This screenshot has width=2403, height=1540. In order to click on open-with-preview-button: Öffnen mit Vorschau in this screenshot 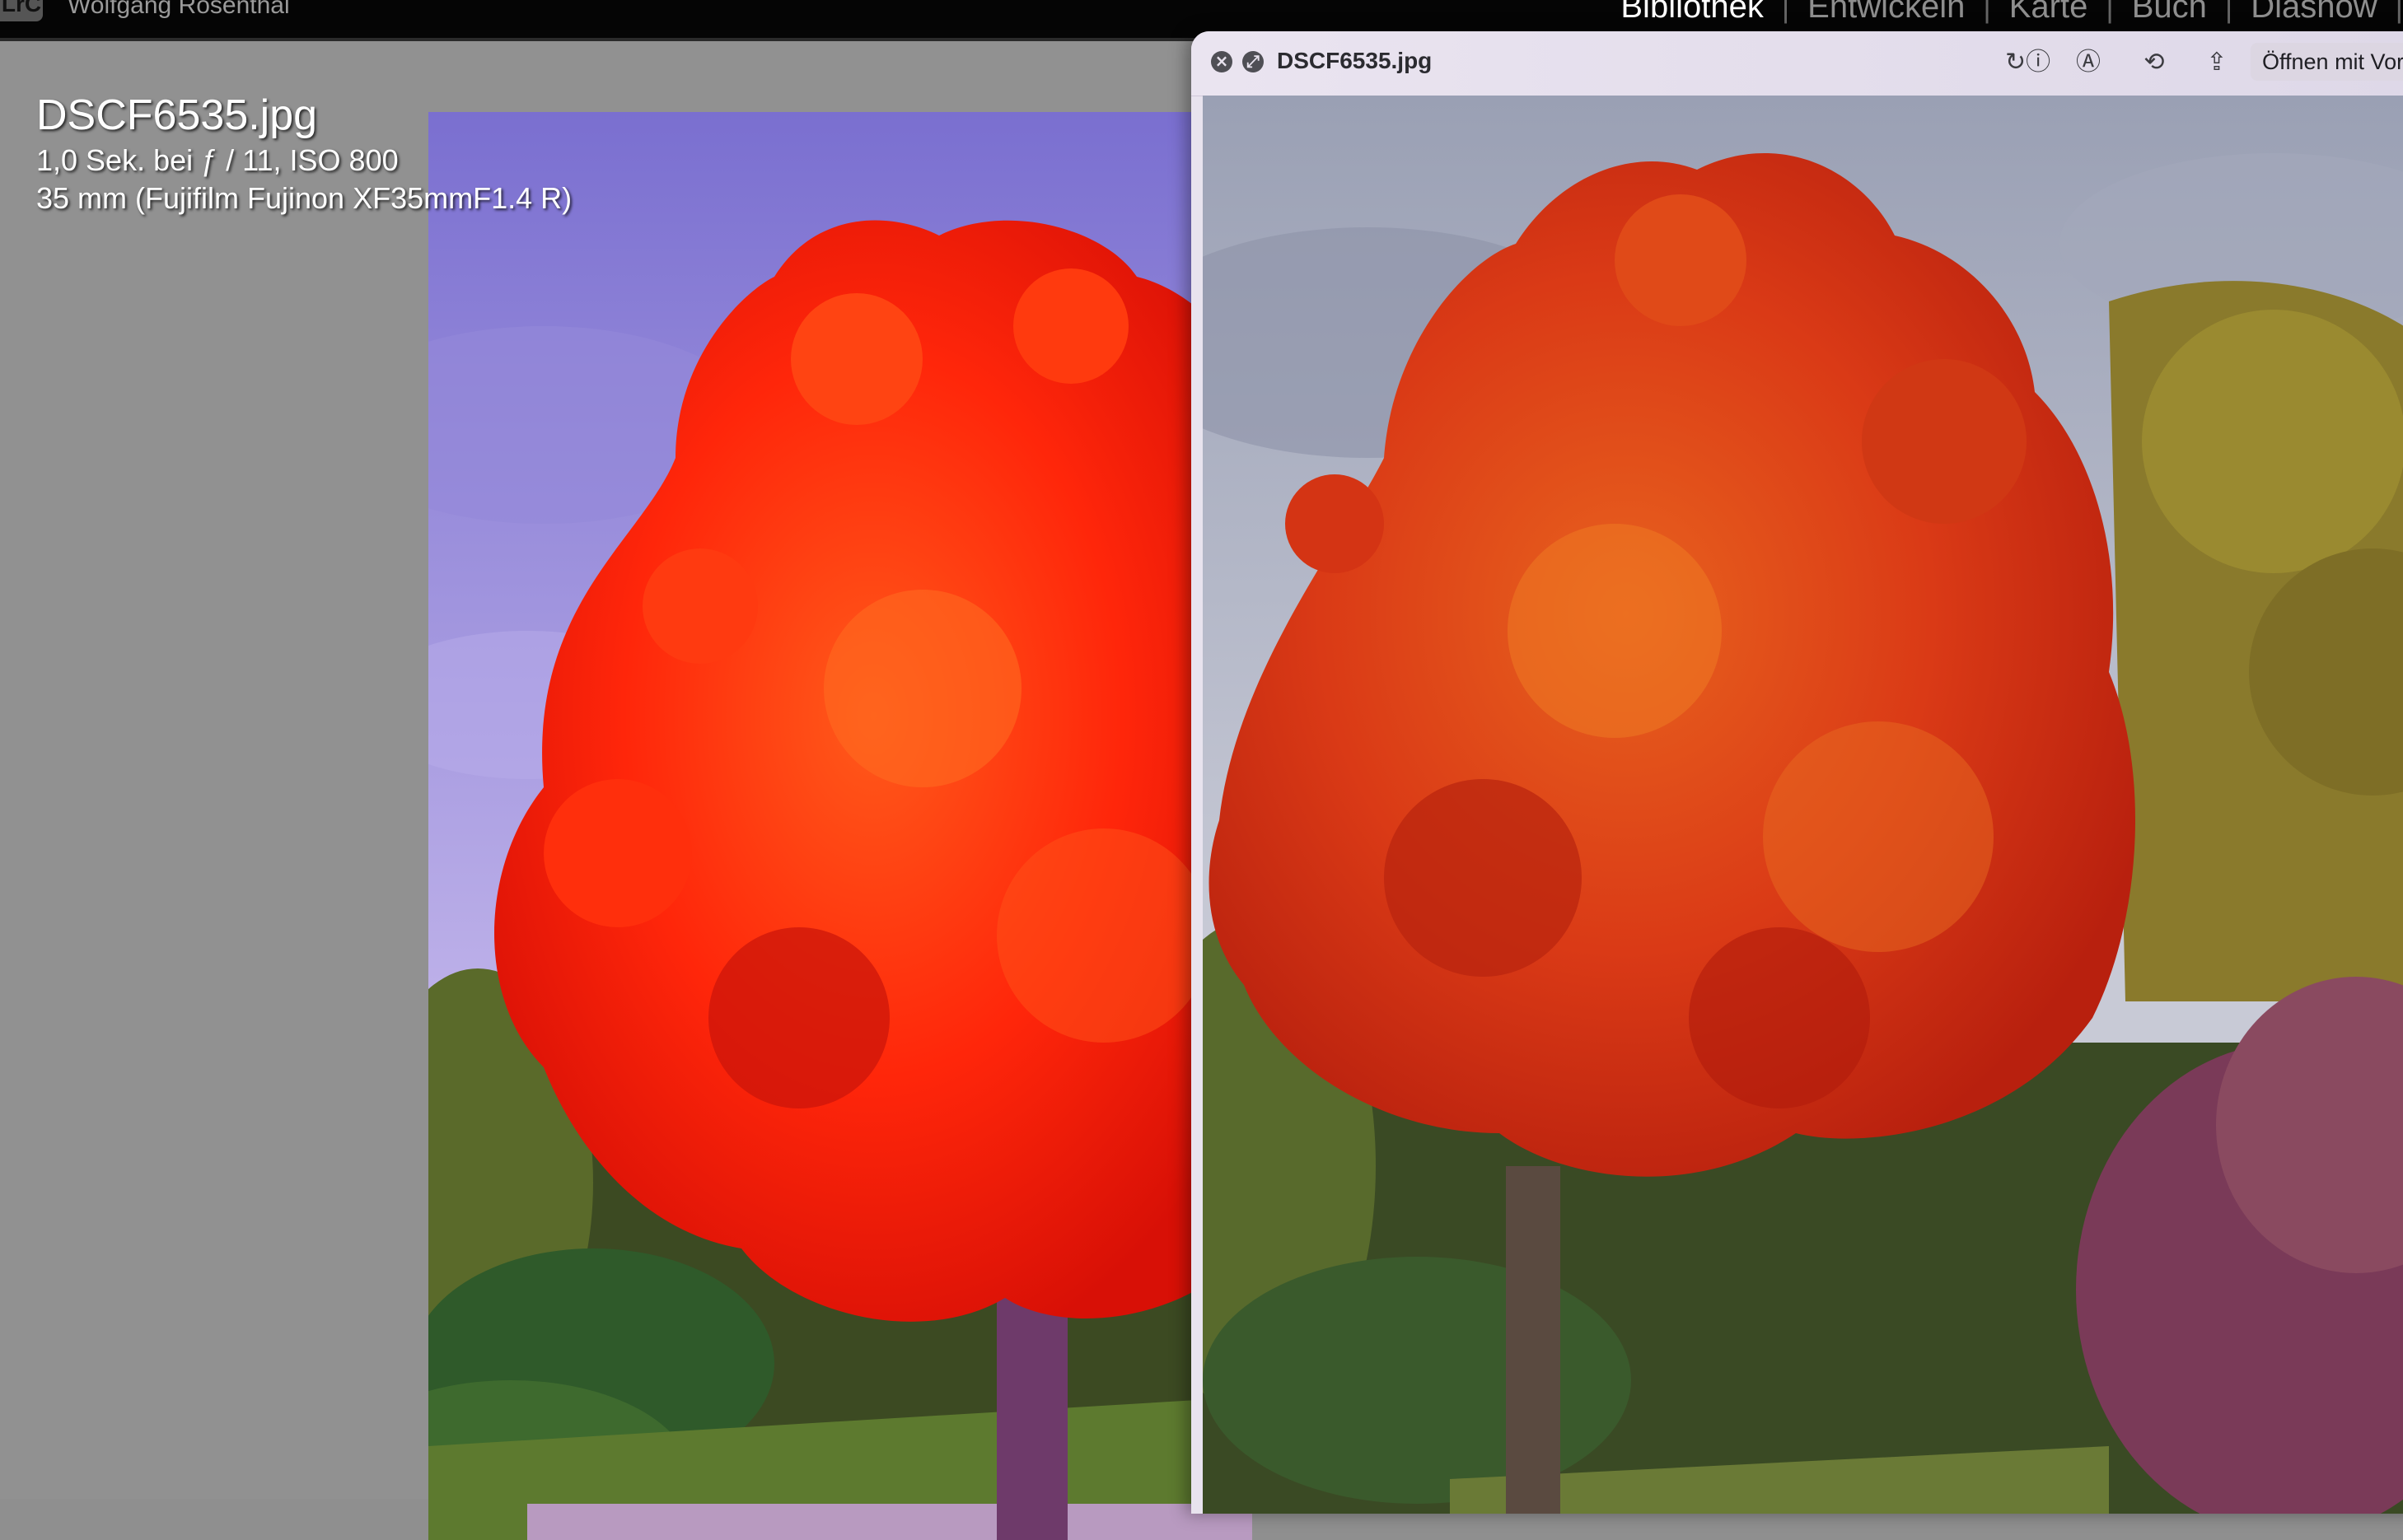, I will do `click(2327, 62)`.